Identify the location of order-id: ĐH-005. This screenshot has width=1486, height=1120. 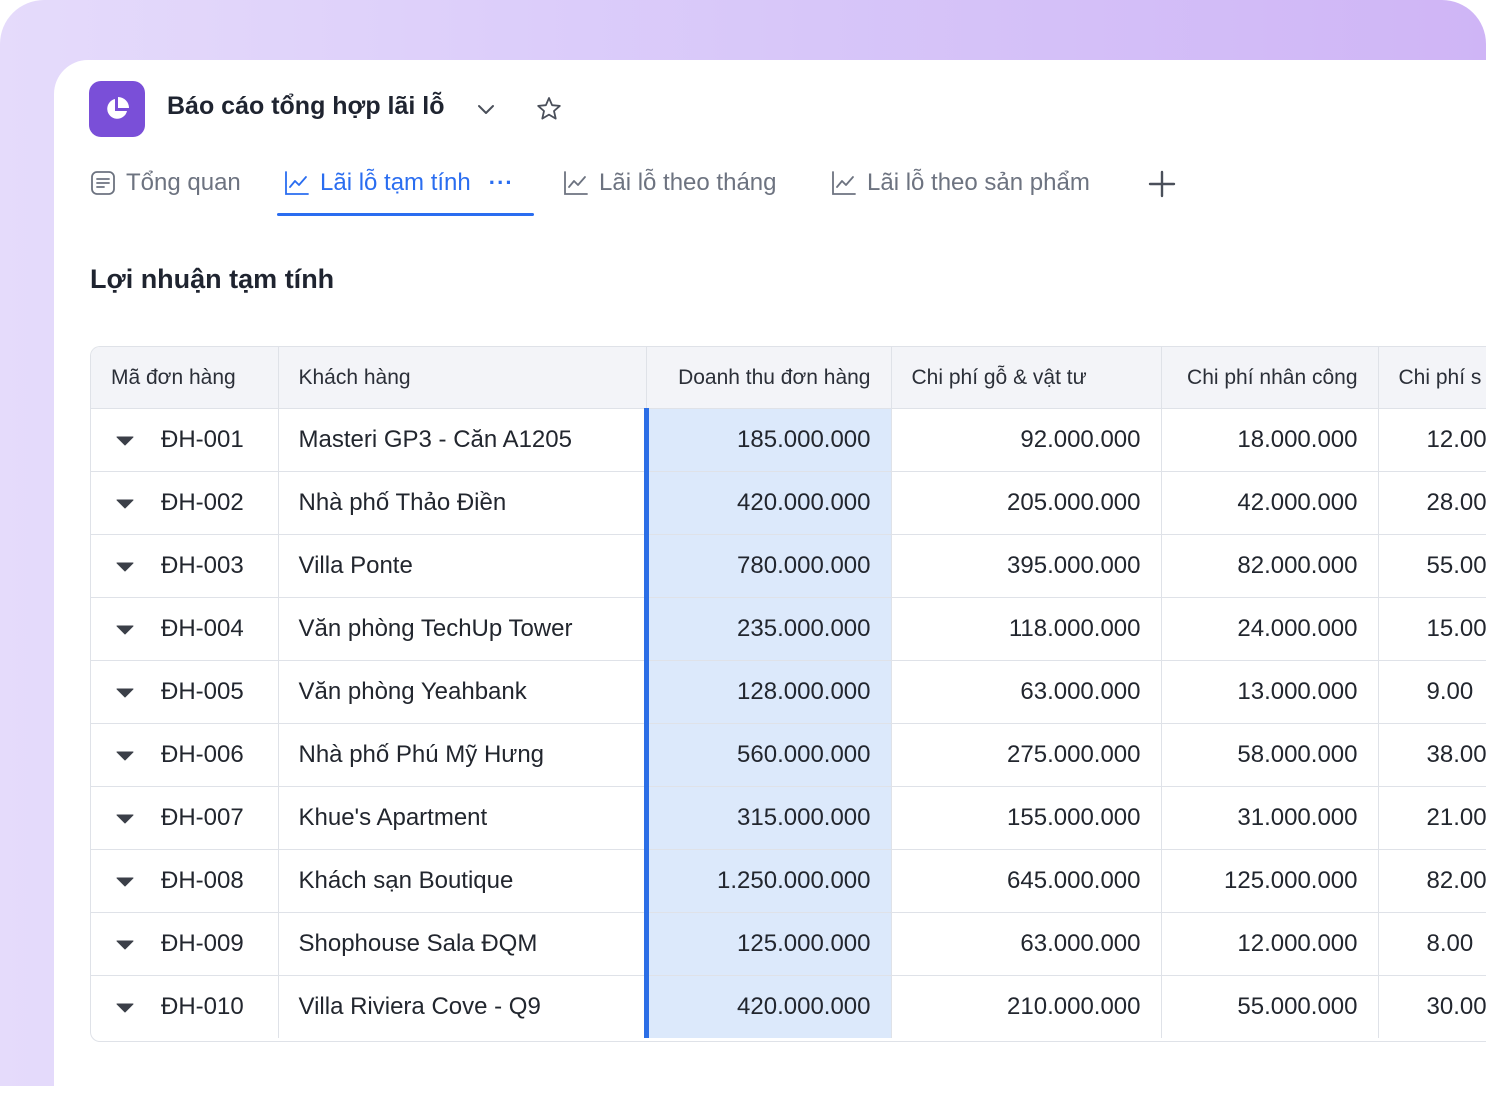
(202, 691).